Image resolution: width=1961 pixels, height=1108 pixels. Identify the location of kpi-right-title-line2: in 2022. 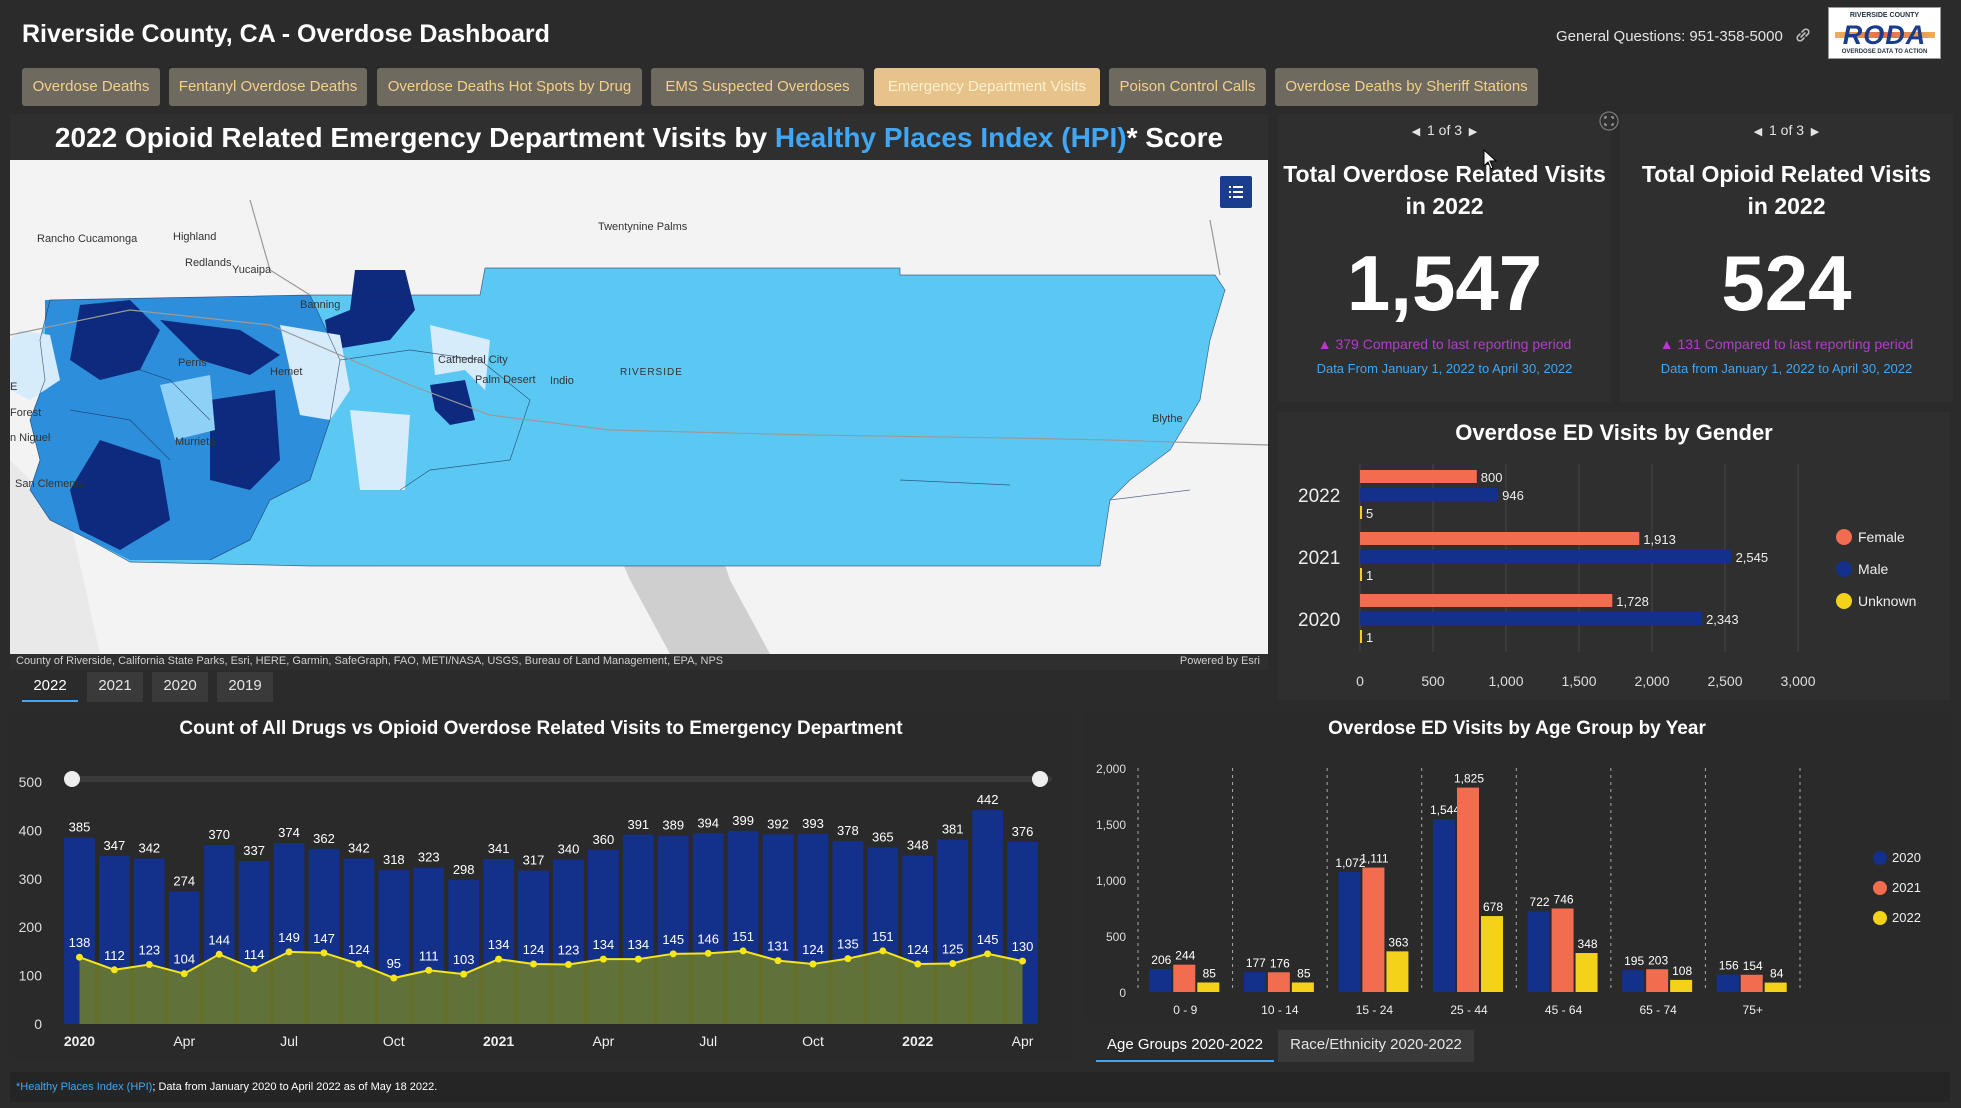
(1786, 206).